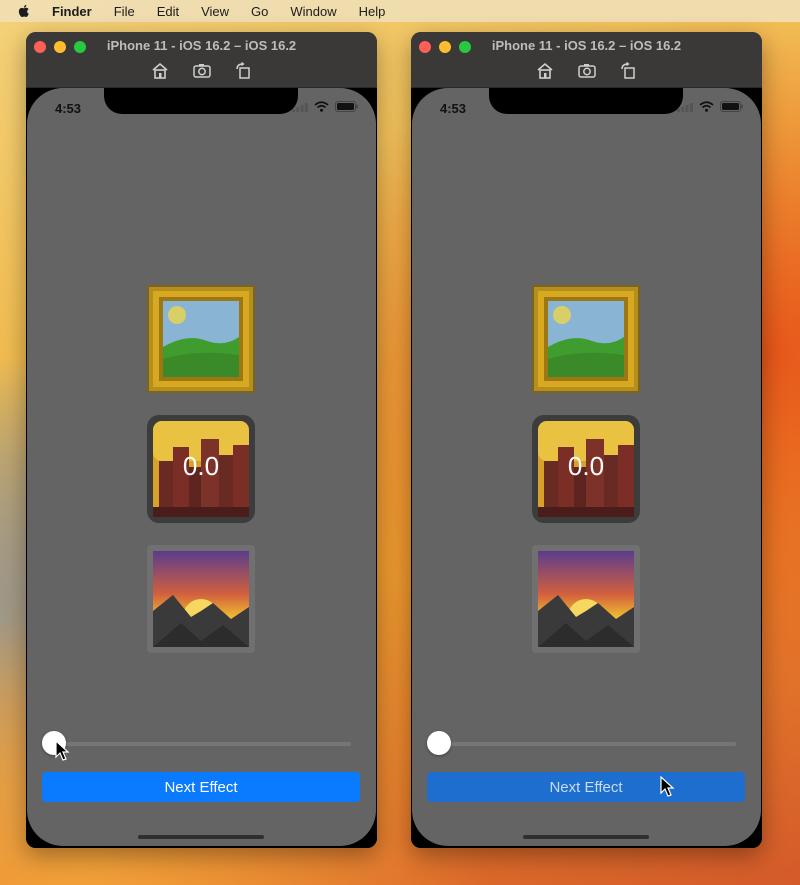 Image resolution: width=800 pixels, height=885 pixels. Describe the element at coordinates (400, 11) in the screenshot. I see `menu-bar: Finder File Edit View Go Window Help` at that location.